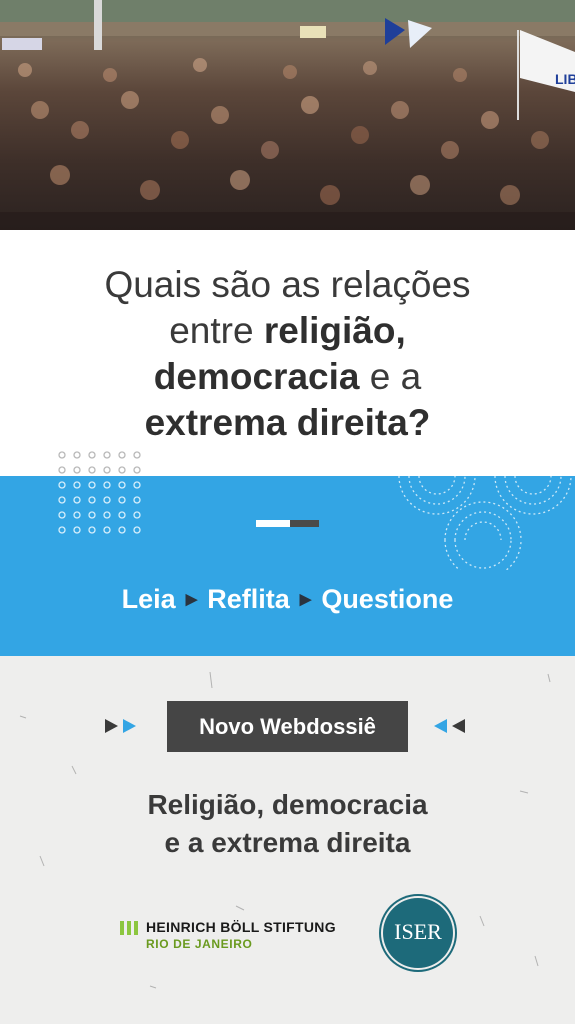 This screenshot has height=1029, width=575. I want to click on hbs-mark-icon, so click(129, 928).